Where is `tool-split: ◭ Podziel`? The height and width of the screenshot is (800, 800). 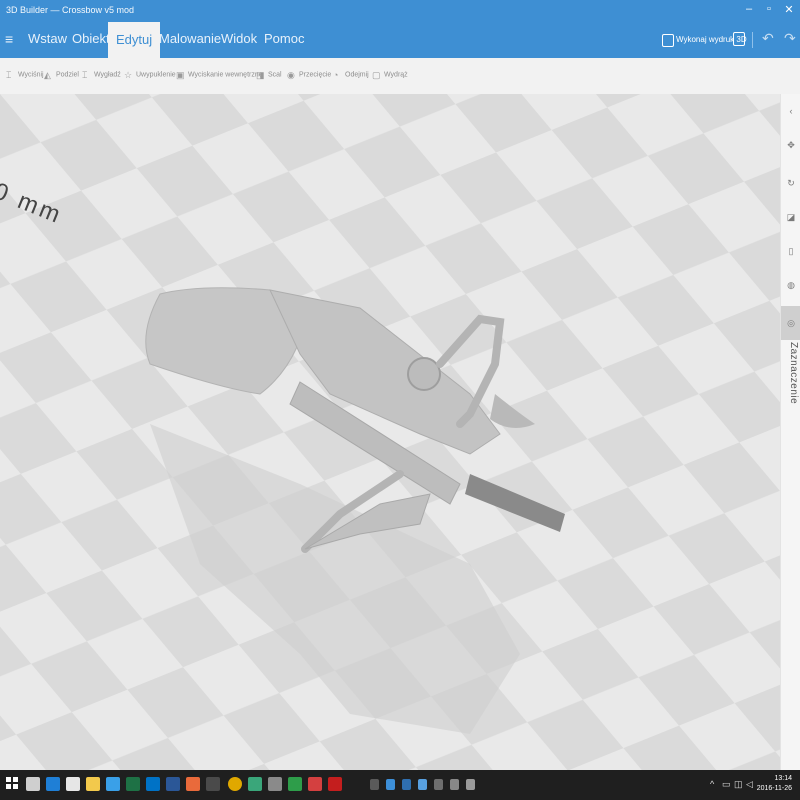
tool-split: ◭ Podziel is located at coordinates (61, 75).